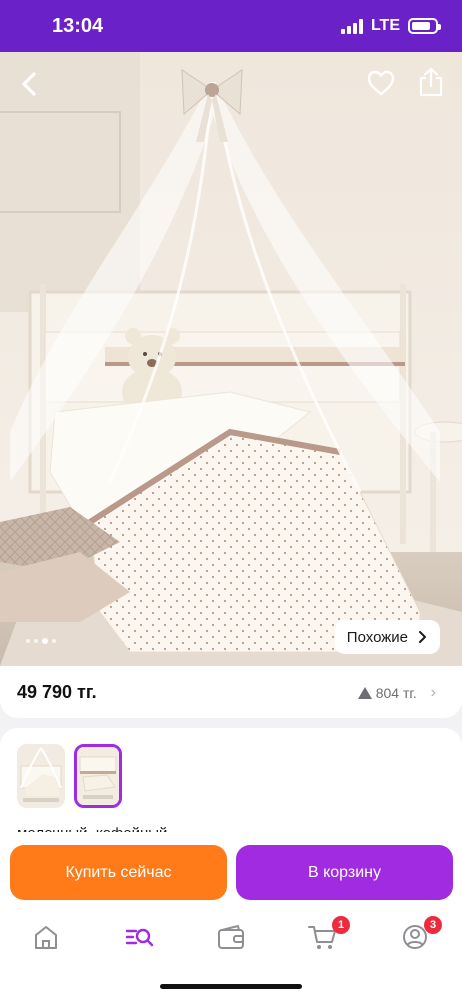  I want to click on tab-home, so click(46, 937).